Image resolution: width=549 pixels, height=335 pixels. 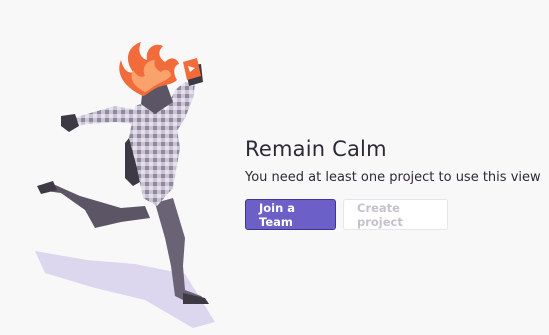 I want to click on empty-state-title: Remain Calm, so click(x=316, y=149).